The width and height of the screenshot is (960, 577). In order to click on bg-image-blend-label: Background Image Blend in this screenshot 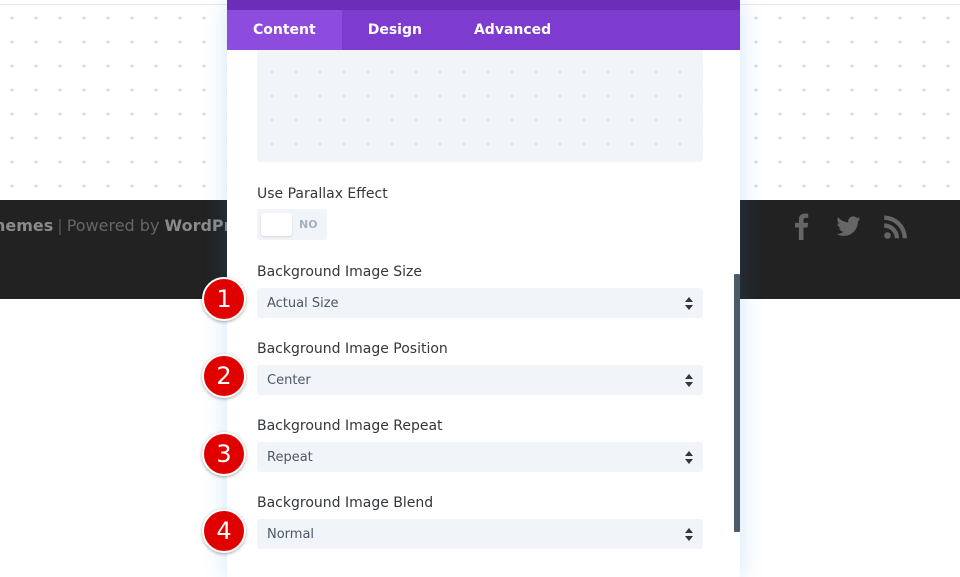, I will do `click(345, 503)`.